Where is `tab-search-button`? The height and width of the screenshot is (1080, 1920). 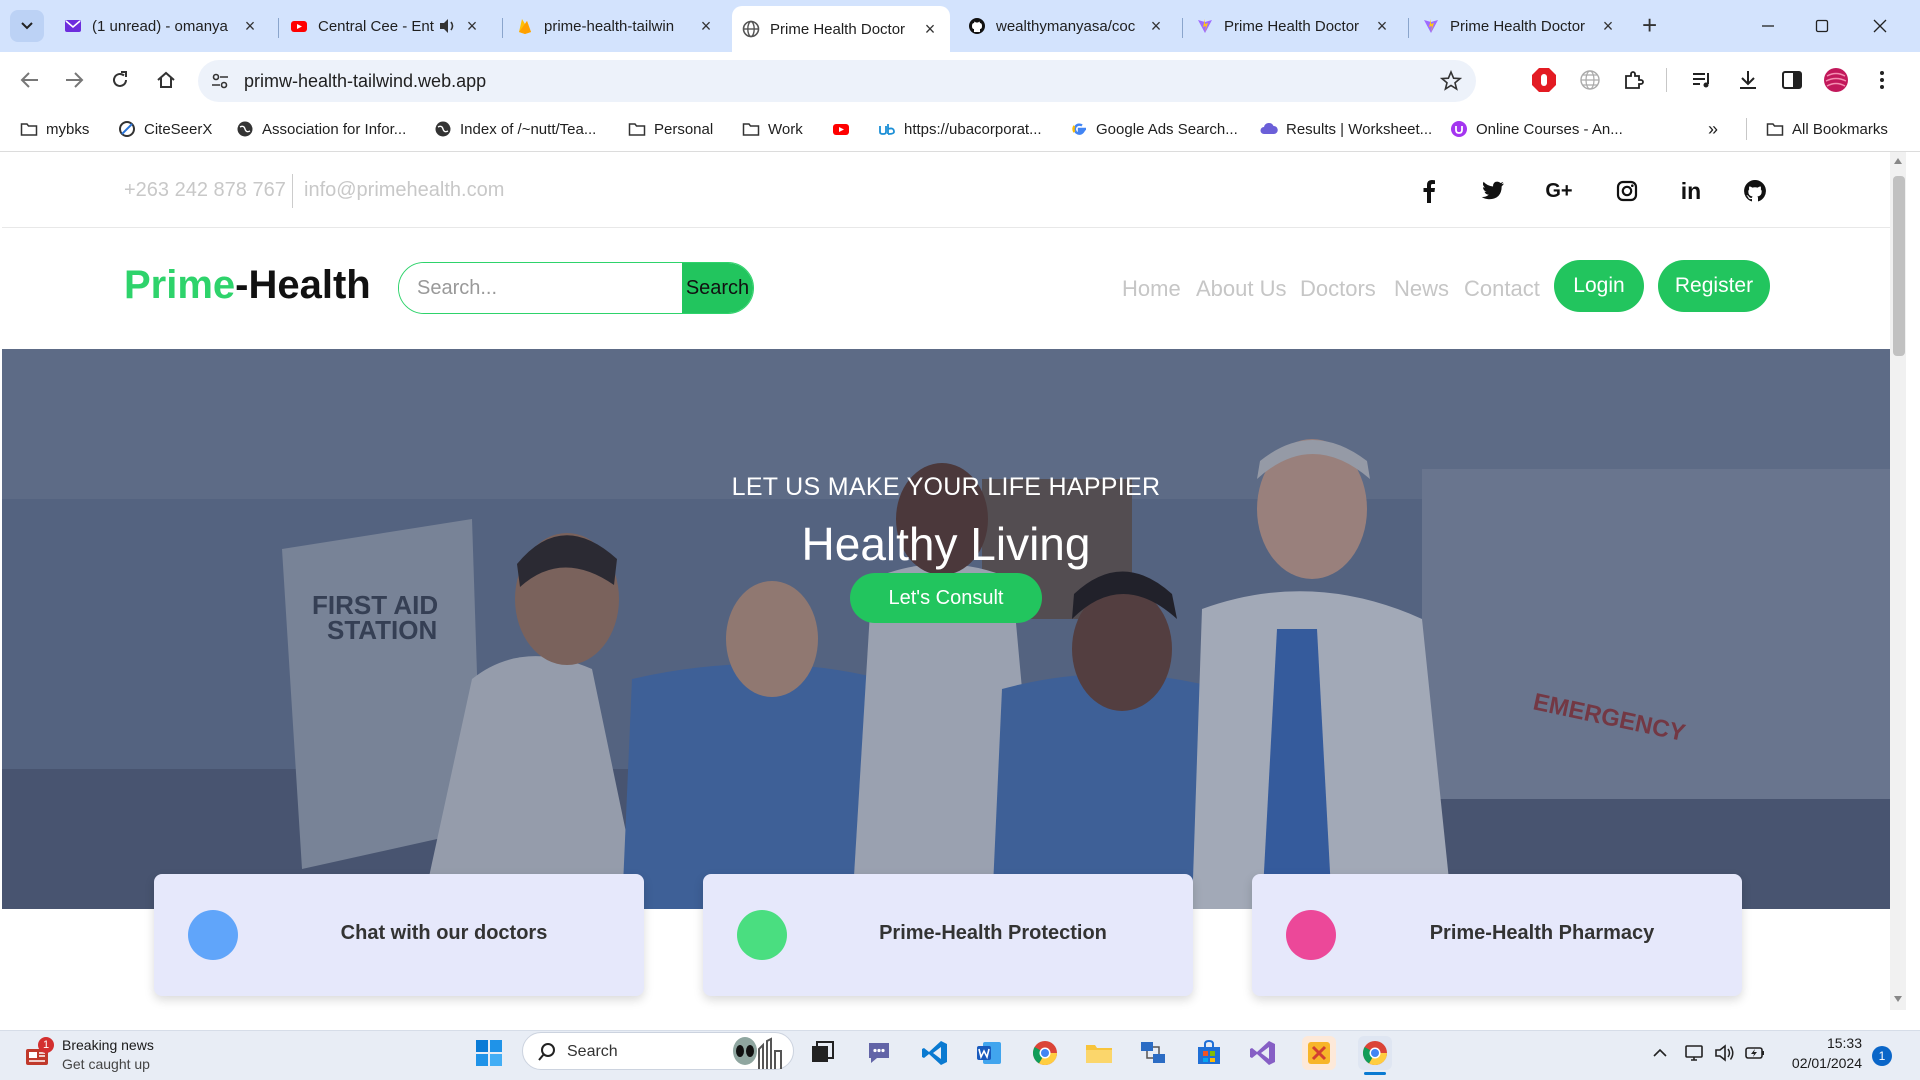 tab-search-button is located at coordinates (27, 26).